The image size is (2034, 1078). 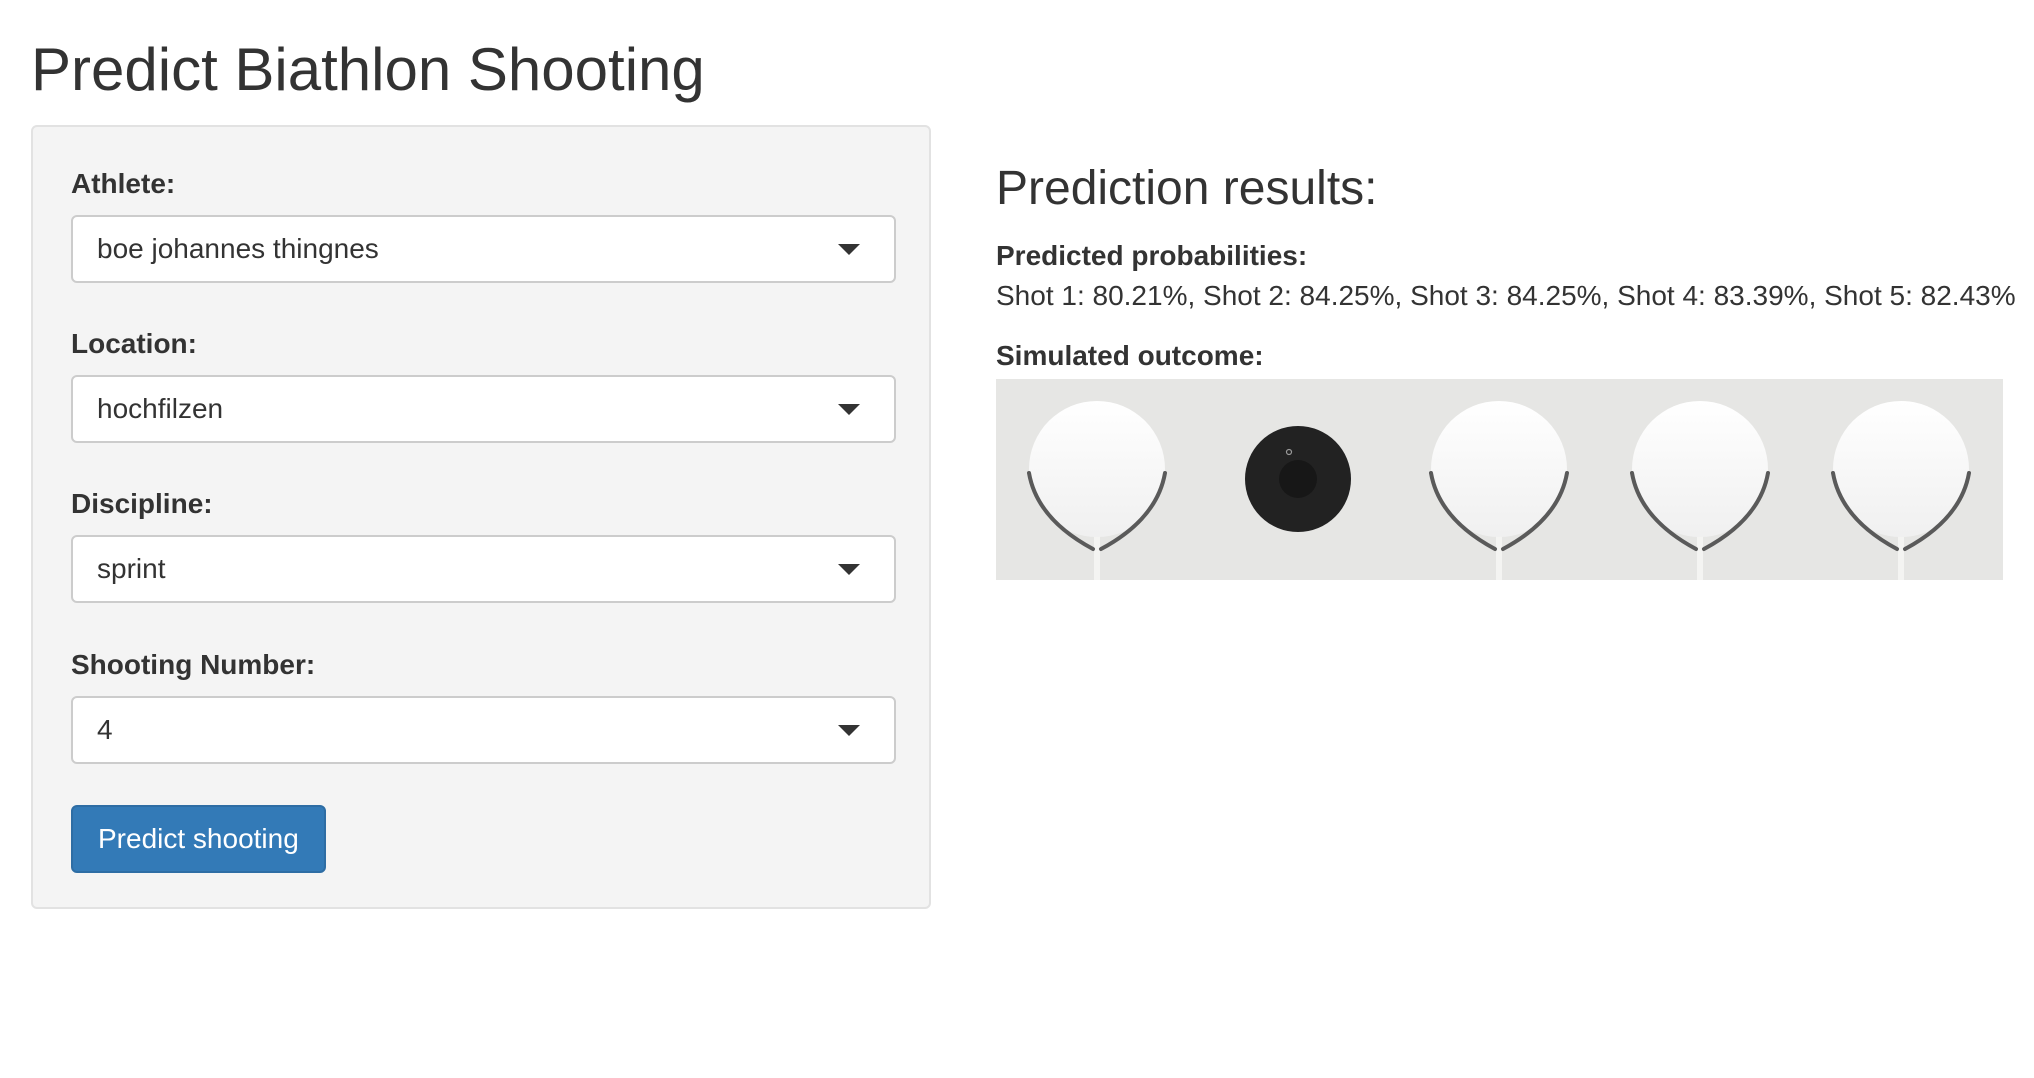 What do you see at coordinates (1298, 479) in the screenshot?
I see `target-miss-icon` at bounding box center [1298, 479].